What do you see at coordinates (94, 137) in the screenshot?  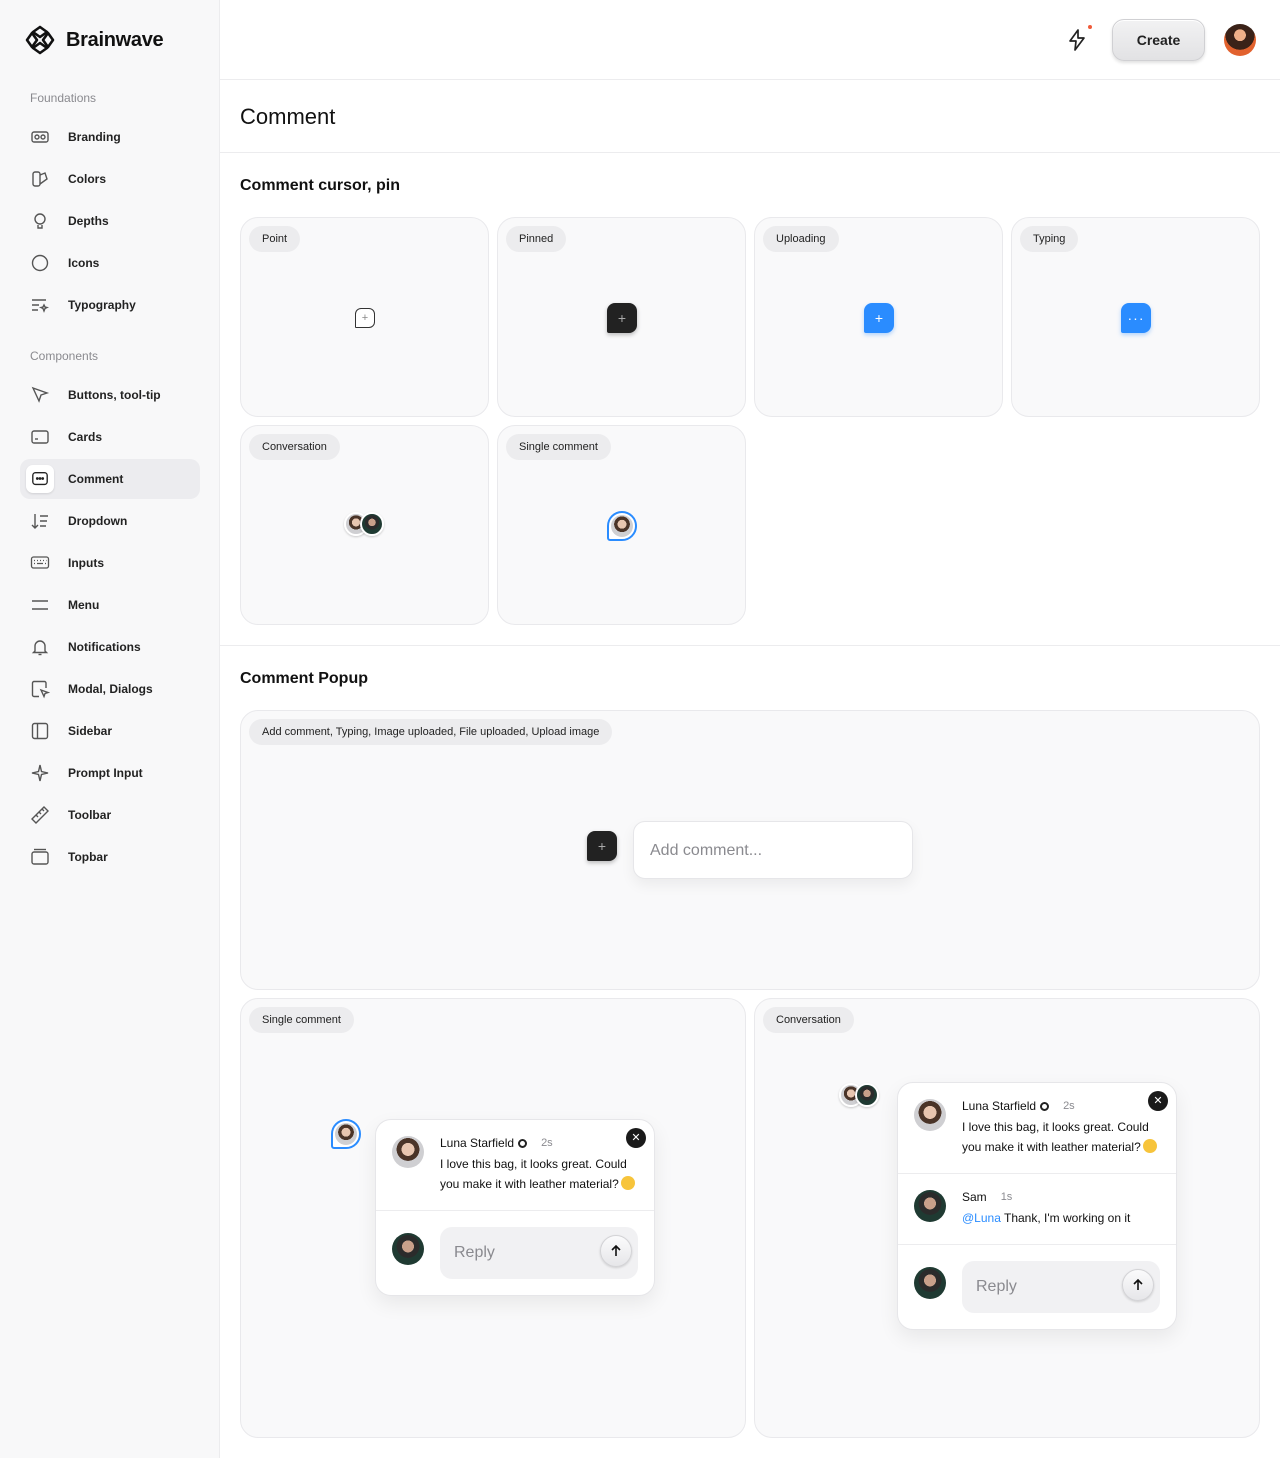 I see `sidebar-item-label: Branding` at bounding box center [94, 137].